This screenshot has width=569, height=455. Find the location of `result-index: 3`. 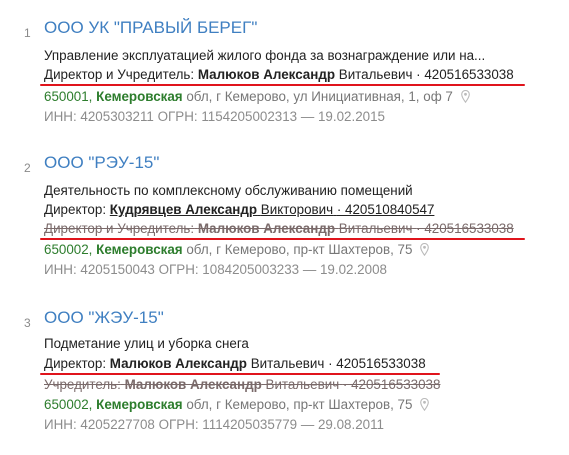

result-index: 3 is located at coordinates (27, 323).